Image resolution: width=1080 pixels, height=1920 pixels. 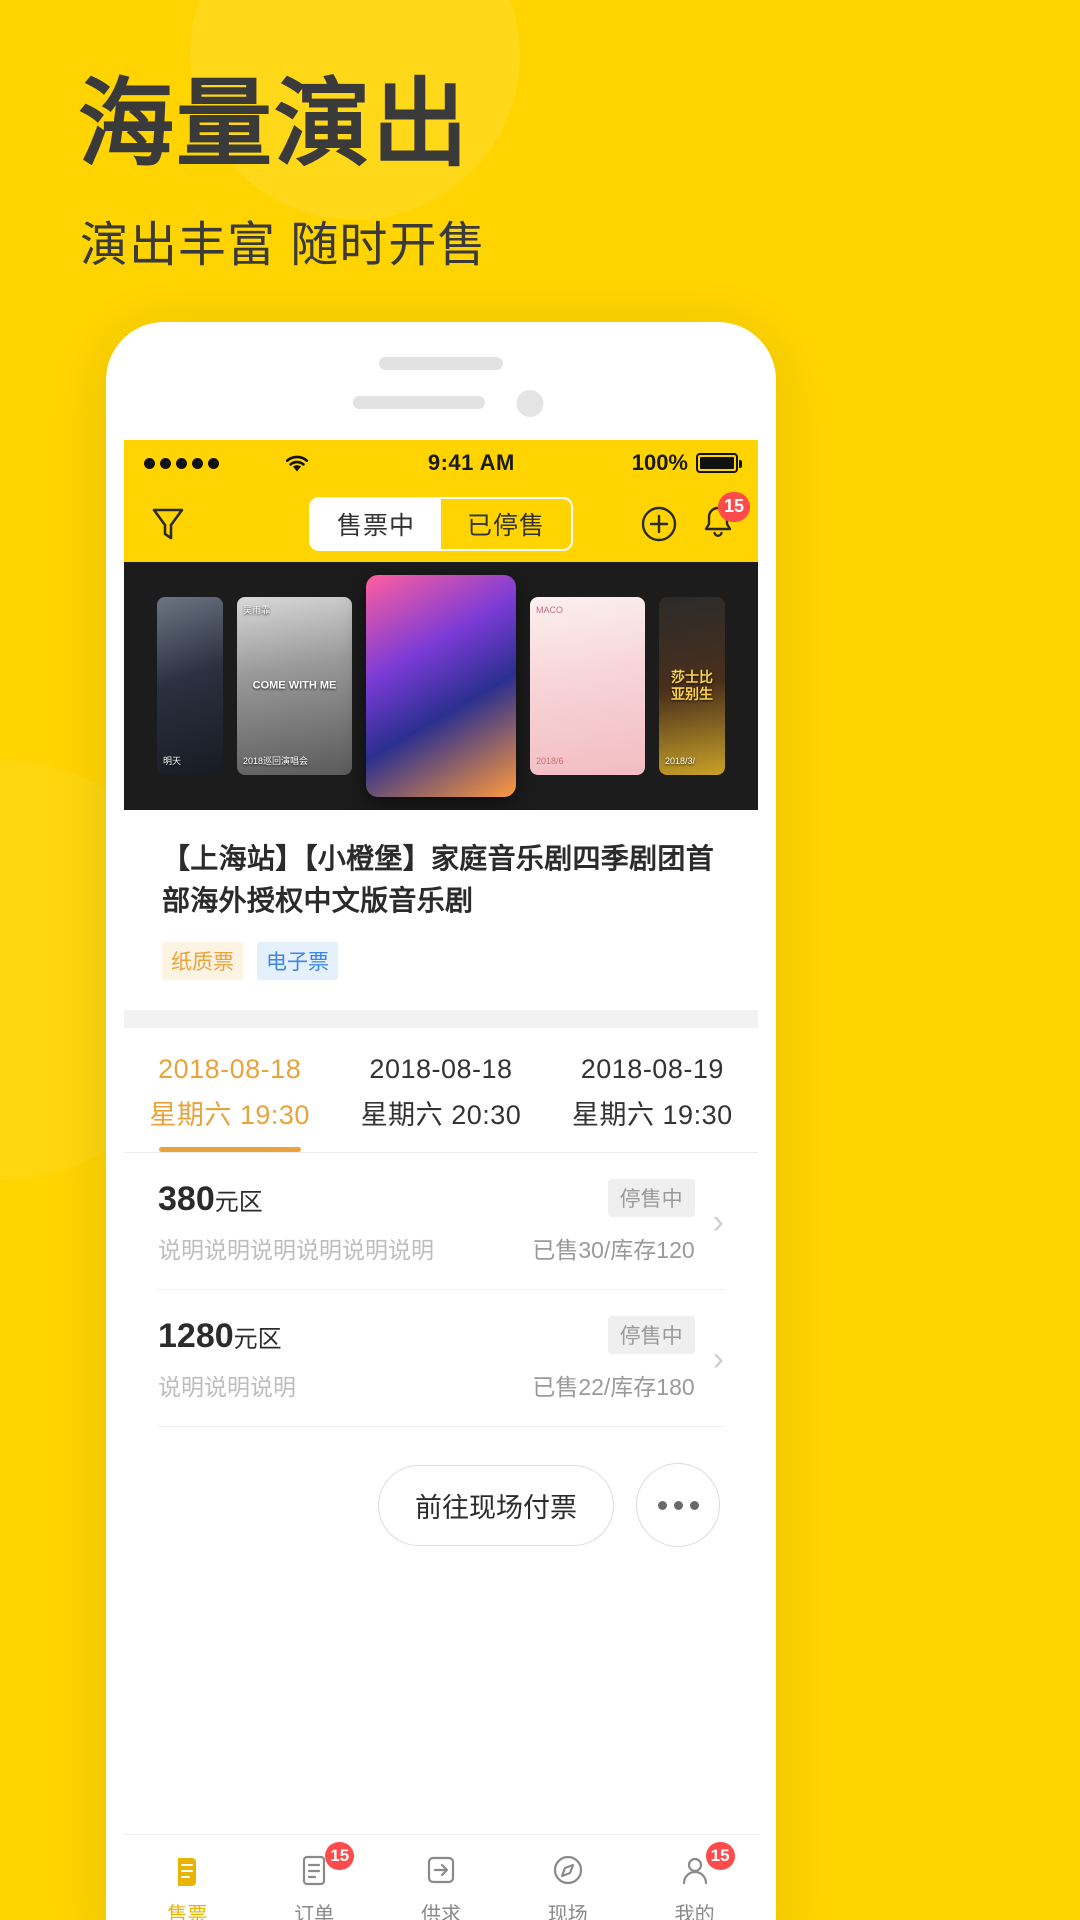 I want to click on ticket-info: 1280元区 说明说明说明, so click(x=345, y=1359).